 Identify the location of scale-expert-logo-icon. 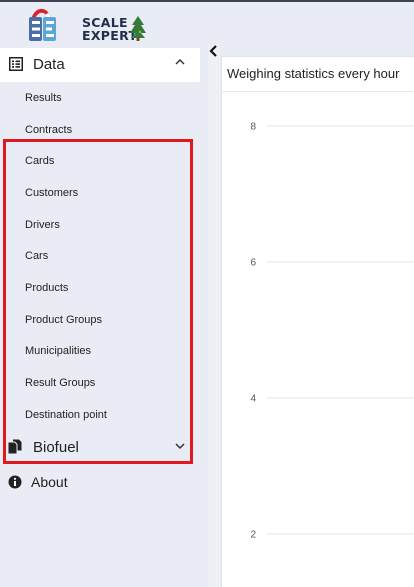
(42, 29).